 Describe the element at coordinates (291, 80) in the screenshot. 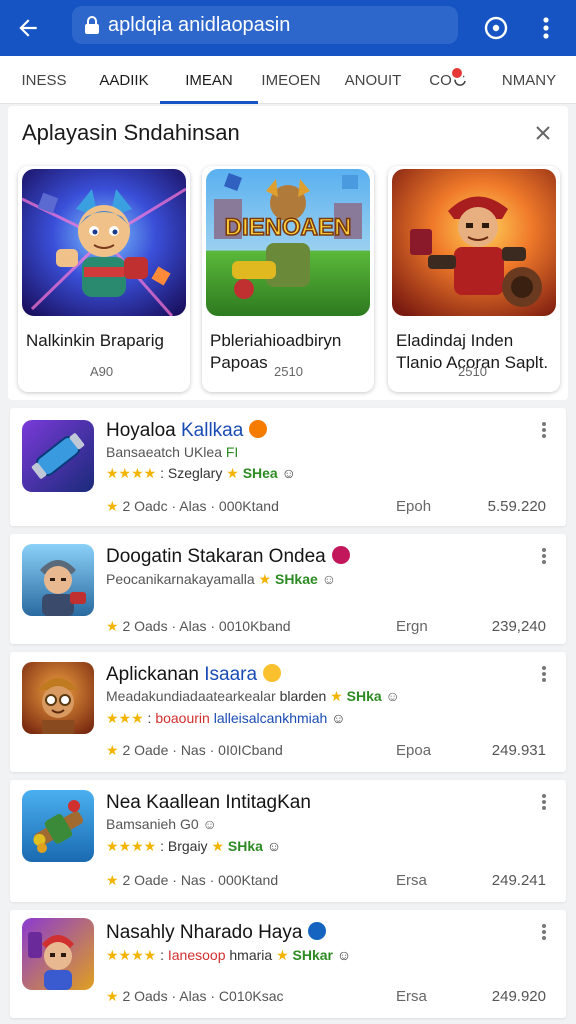

I see `tab-imeoen: IMEOEN` at that location.